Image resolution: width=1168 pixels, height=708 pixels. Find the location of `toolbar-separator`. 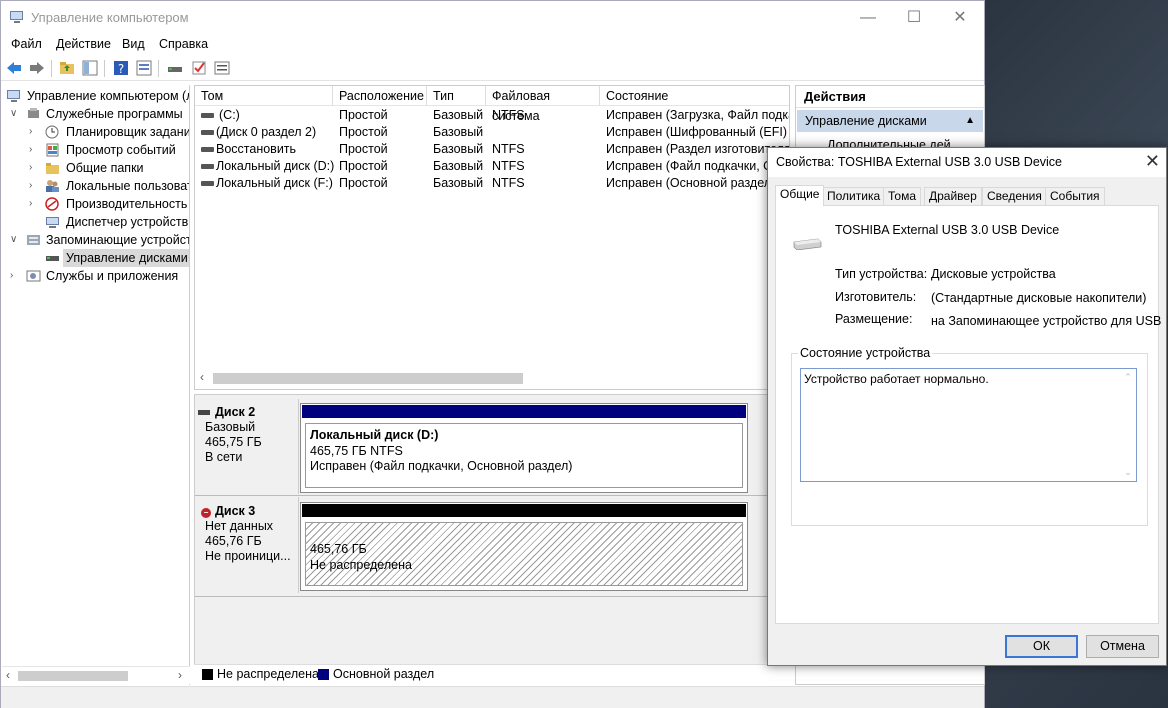

toolbar-separator is located at coordinates (158, 68).